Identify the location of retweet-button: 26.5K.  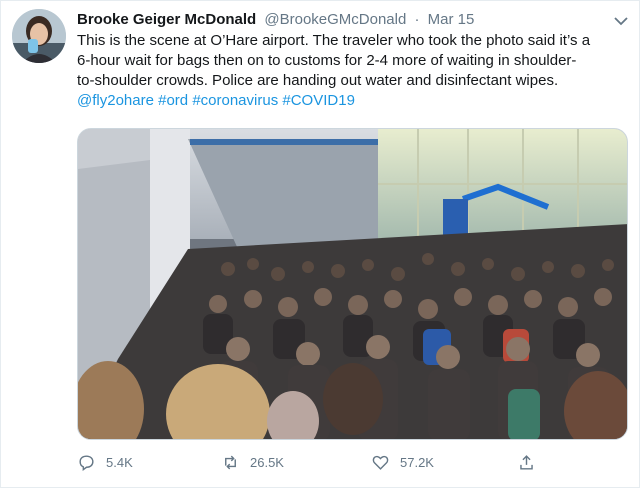
(252, 462).